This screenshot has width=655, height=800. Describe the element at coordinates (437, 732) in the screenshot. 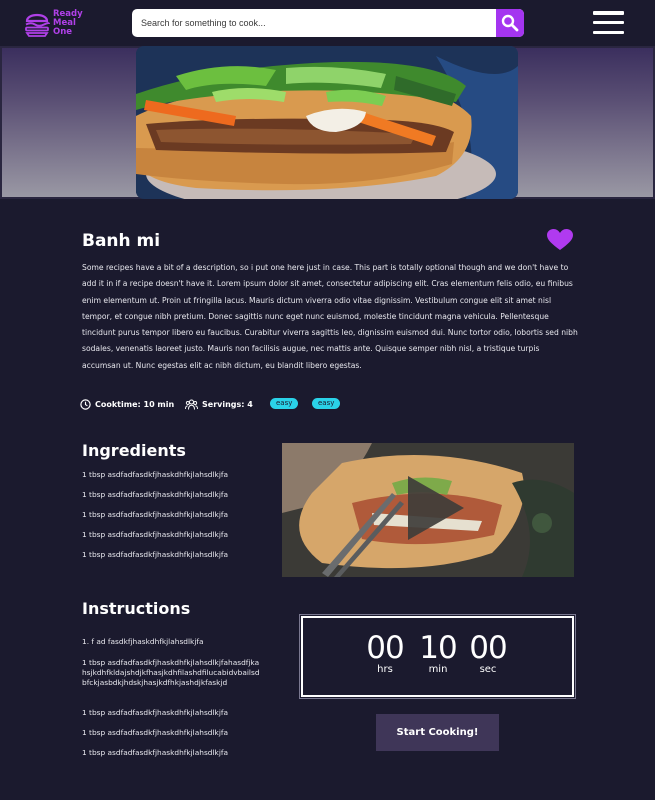

I see `start-cooking-button: Start Cooking!` at that location.